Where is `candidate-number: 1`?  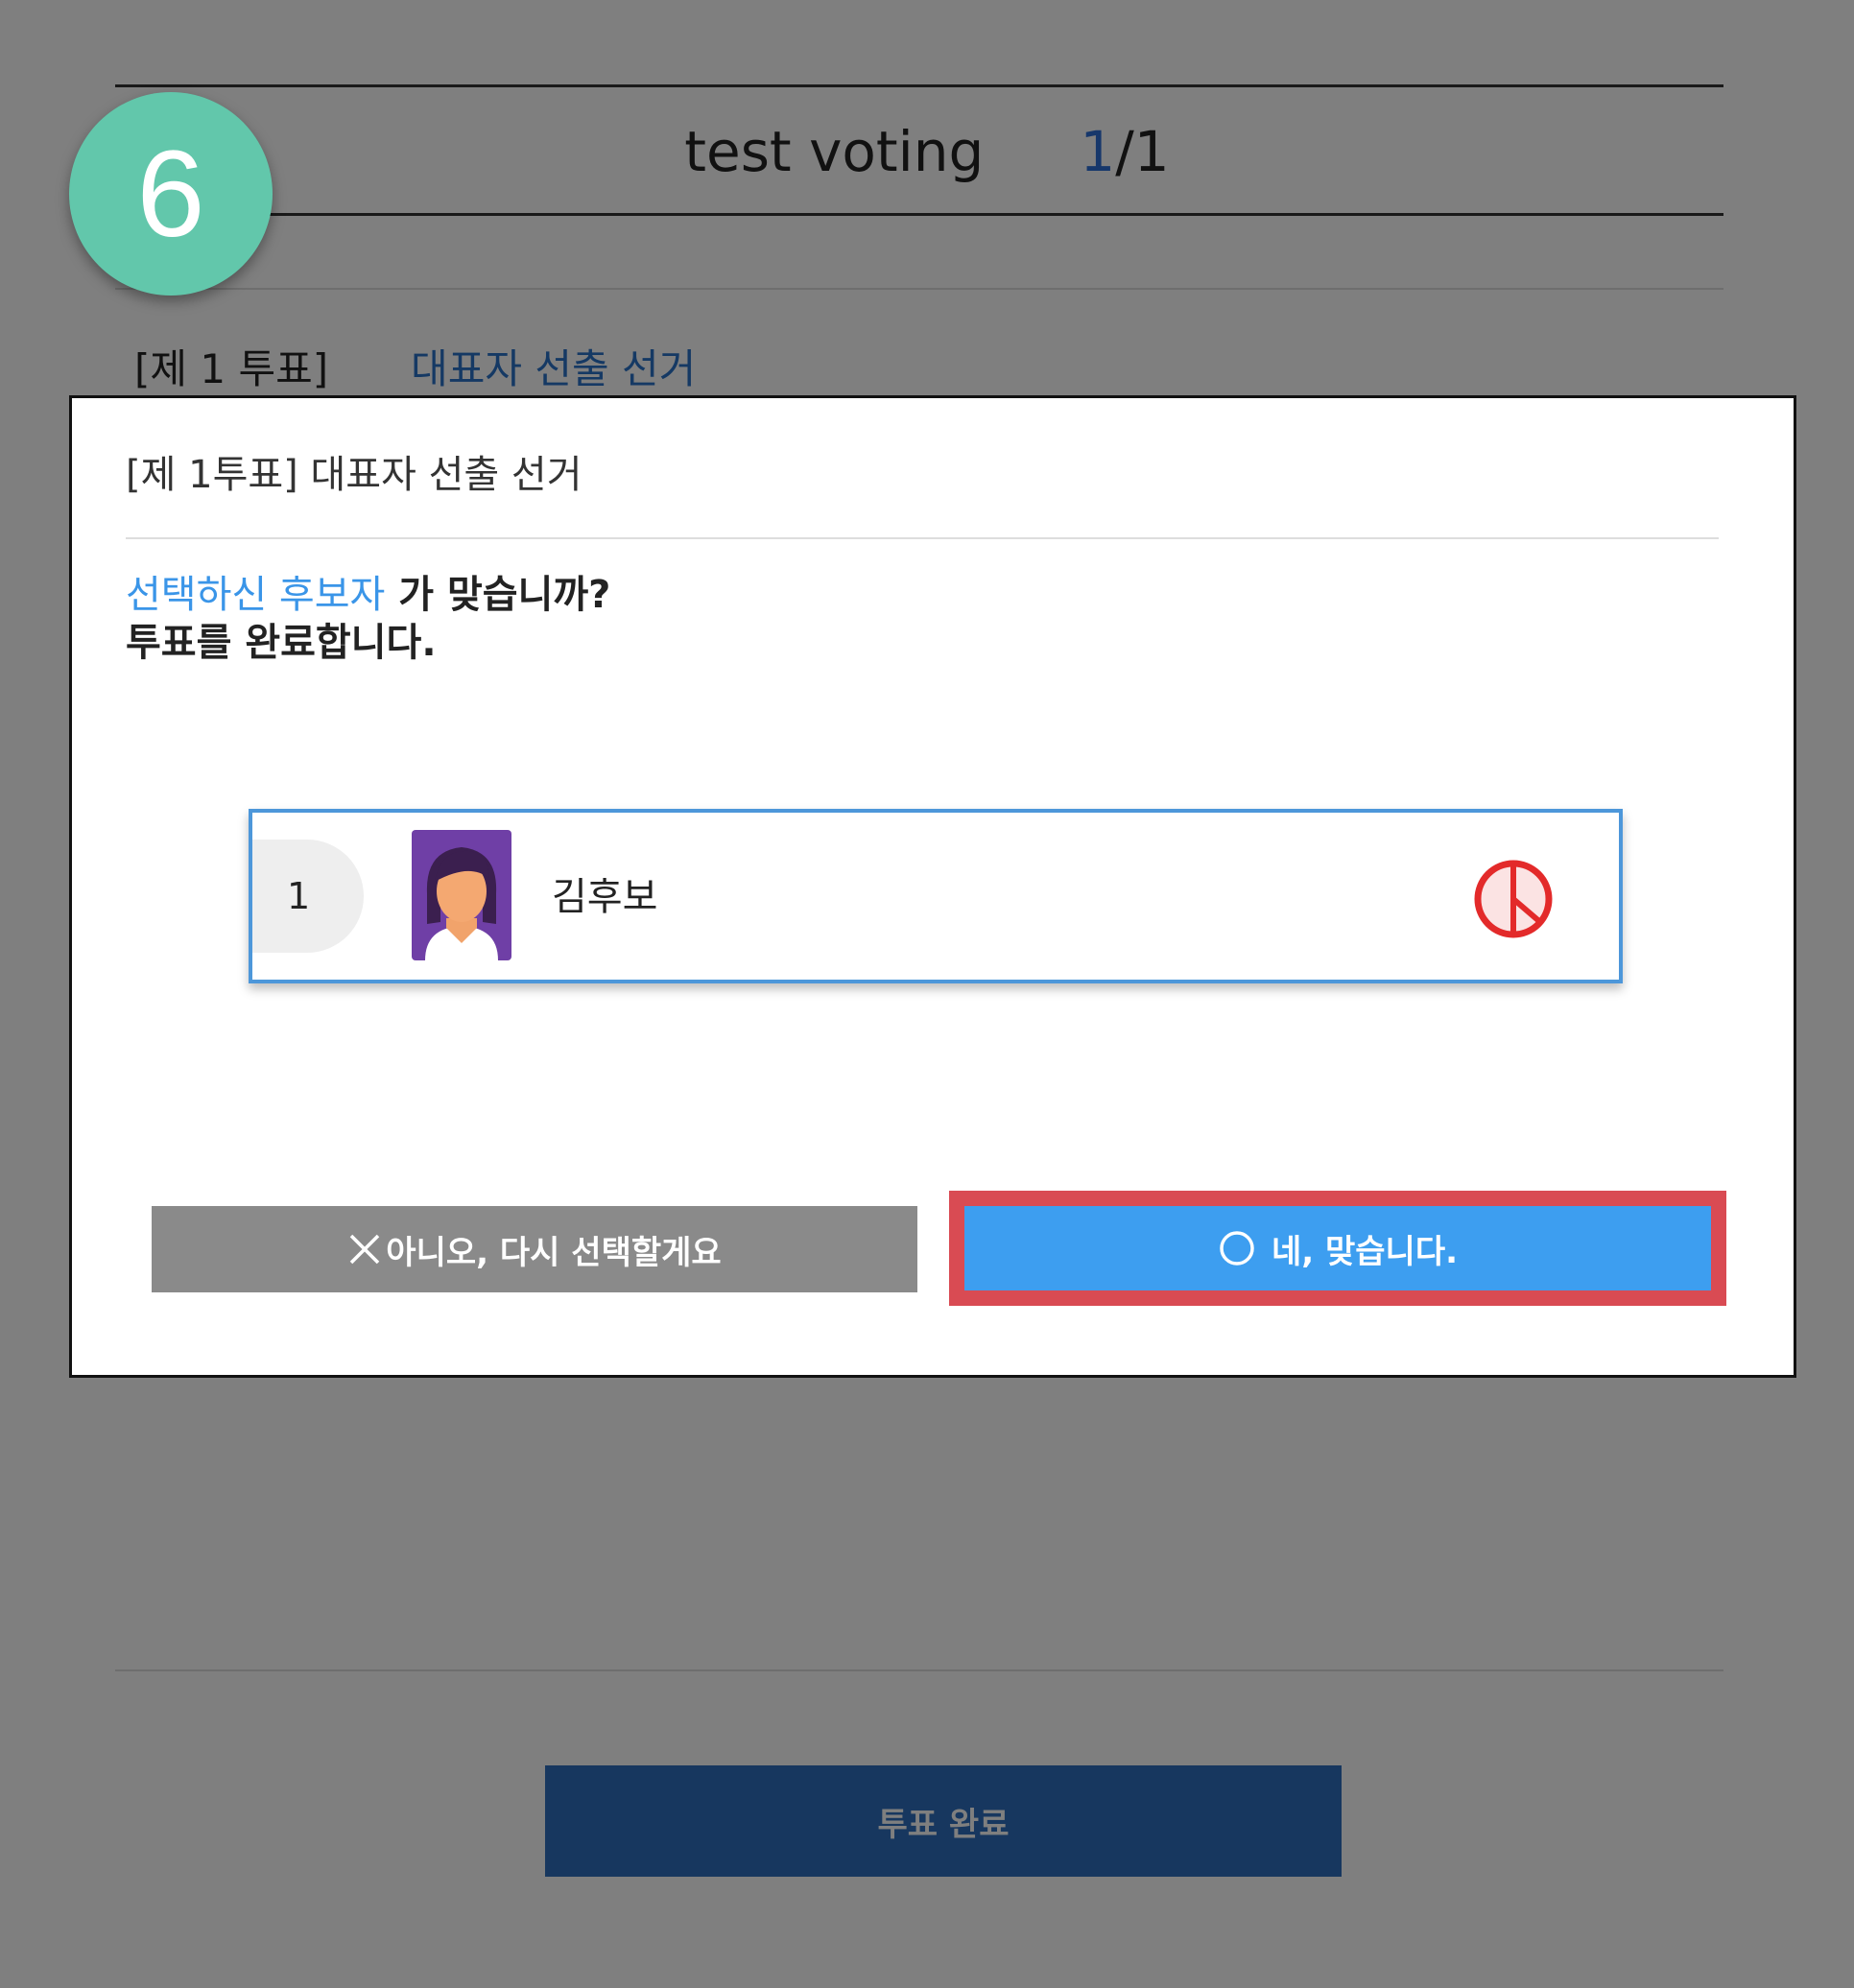 candidate-number: 1 is located at coordinates (308, 896).